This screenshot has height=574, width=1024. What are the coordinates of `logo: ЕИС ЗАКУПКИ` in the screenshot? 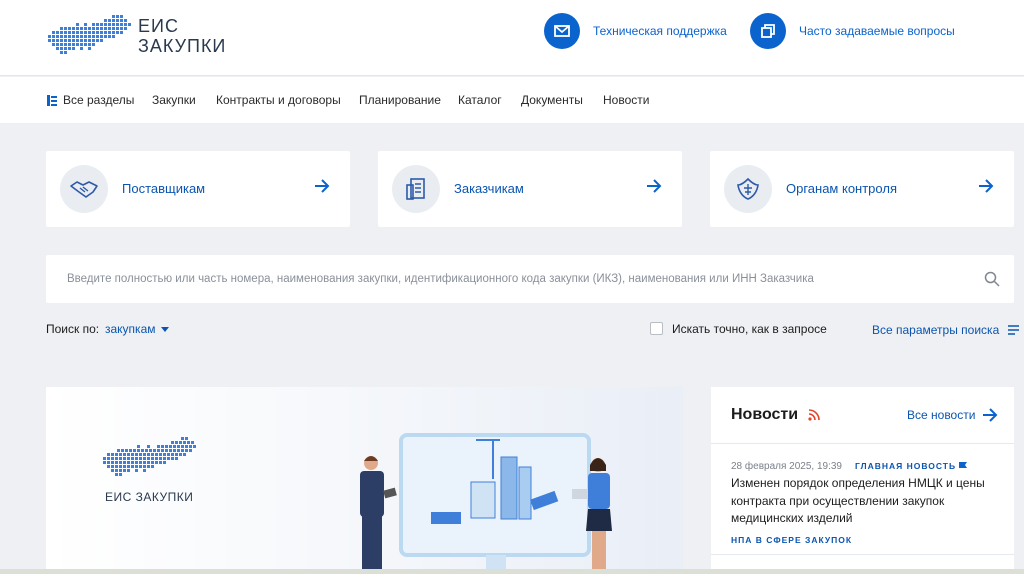 It's located at (146, 37).